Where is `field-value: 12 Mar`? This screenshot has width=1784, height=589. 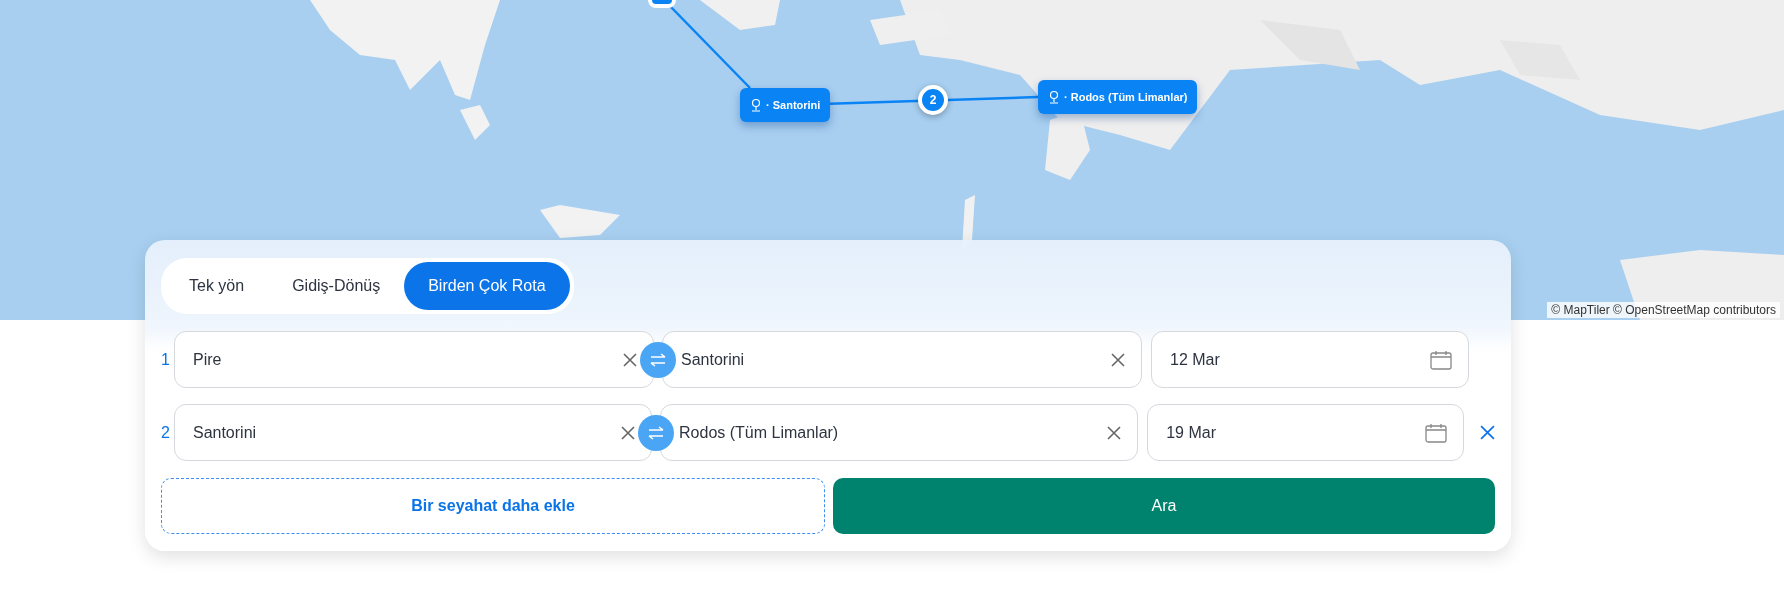
field-value: 12 Mar is located at coordinates (1195, 359).